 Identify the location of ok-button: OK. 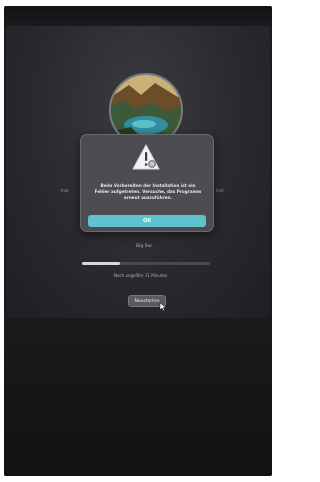
(147, 221).